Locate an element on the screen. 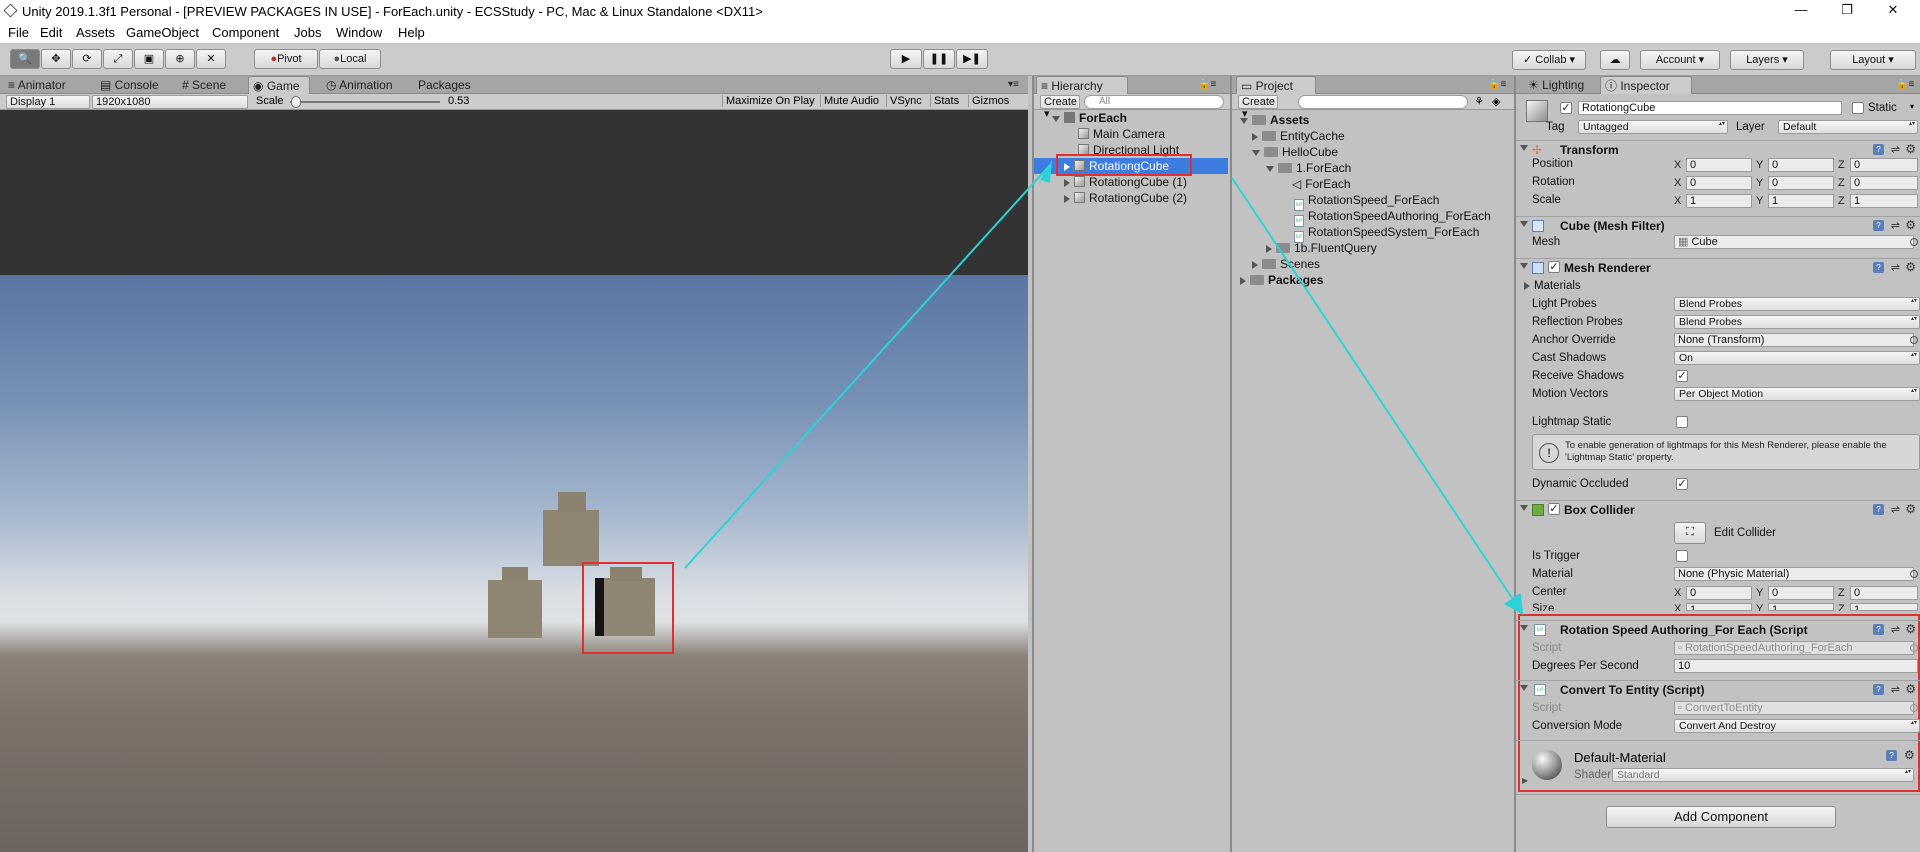  local-button: ●Local is located at coordinates (350, 59).